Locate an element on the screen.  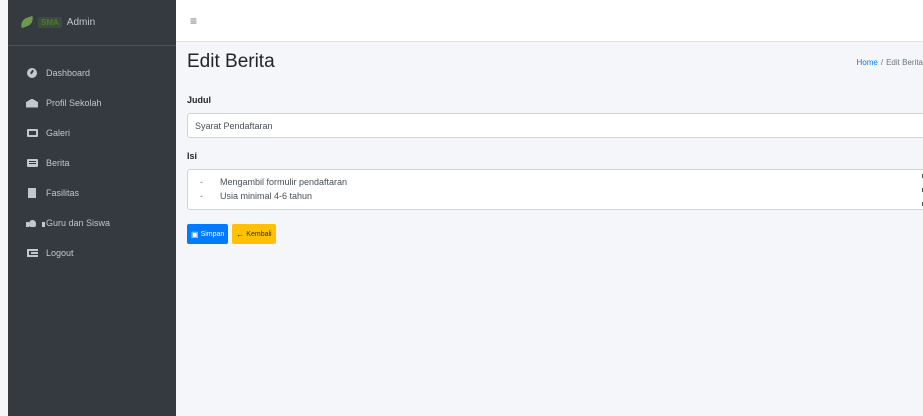
building-icon is located at coordinates (32, 193).